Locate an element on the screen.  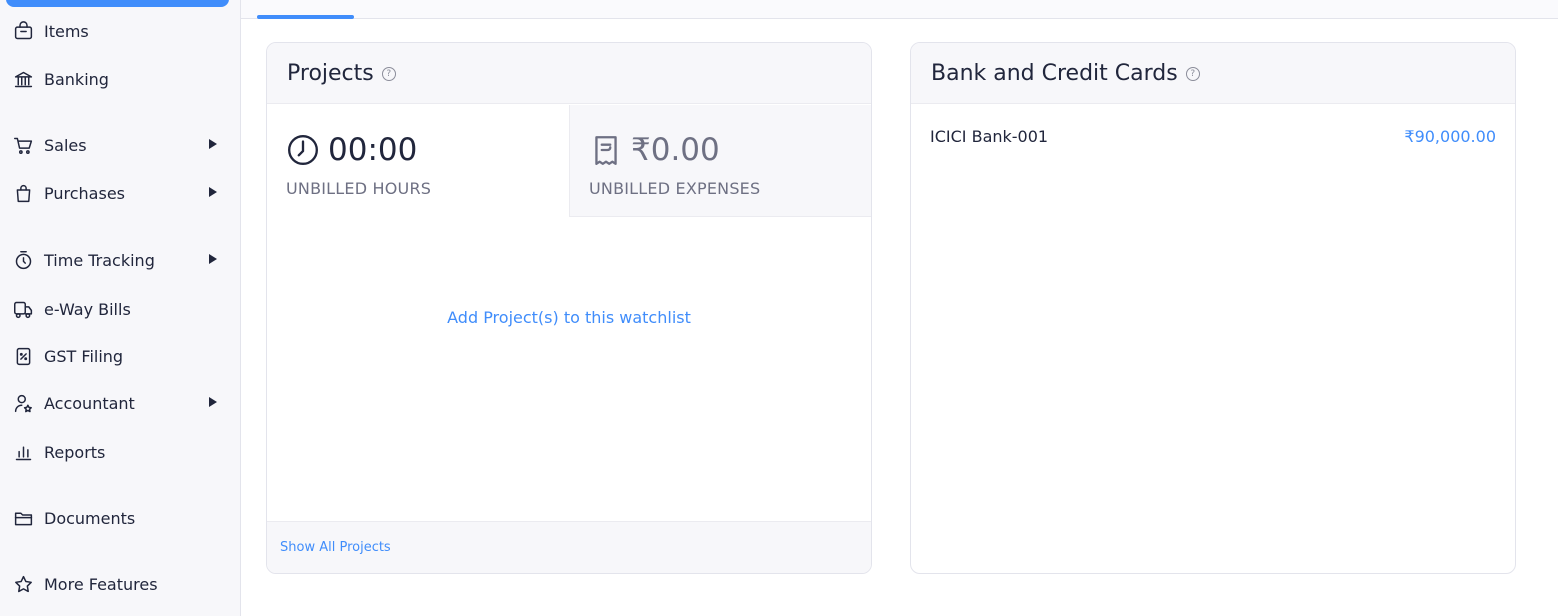
top-tab-bar is located at coordinates (899, 9).